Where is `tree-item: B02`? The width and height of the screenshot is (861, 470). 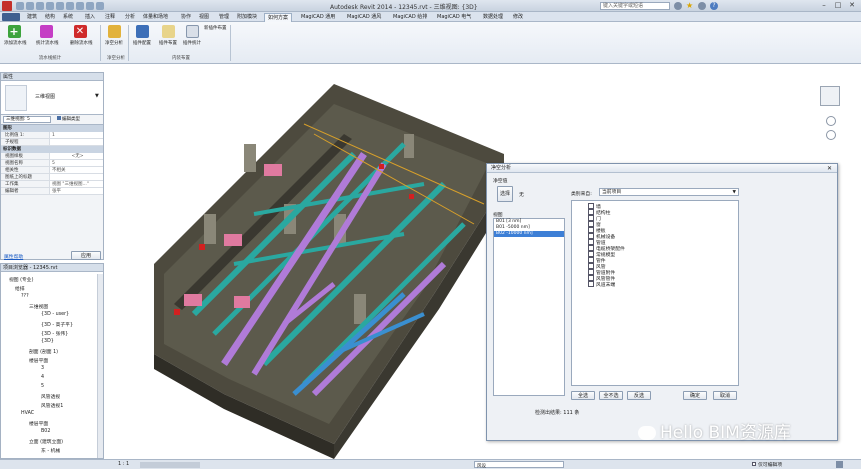
tree-item: B02 is located at coordinates (45, 431).